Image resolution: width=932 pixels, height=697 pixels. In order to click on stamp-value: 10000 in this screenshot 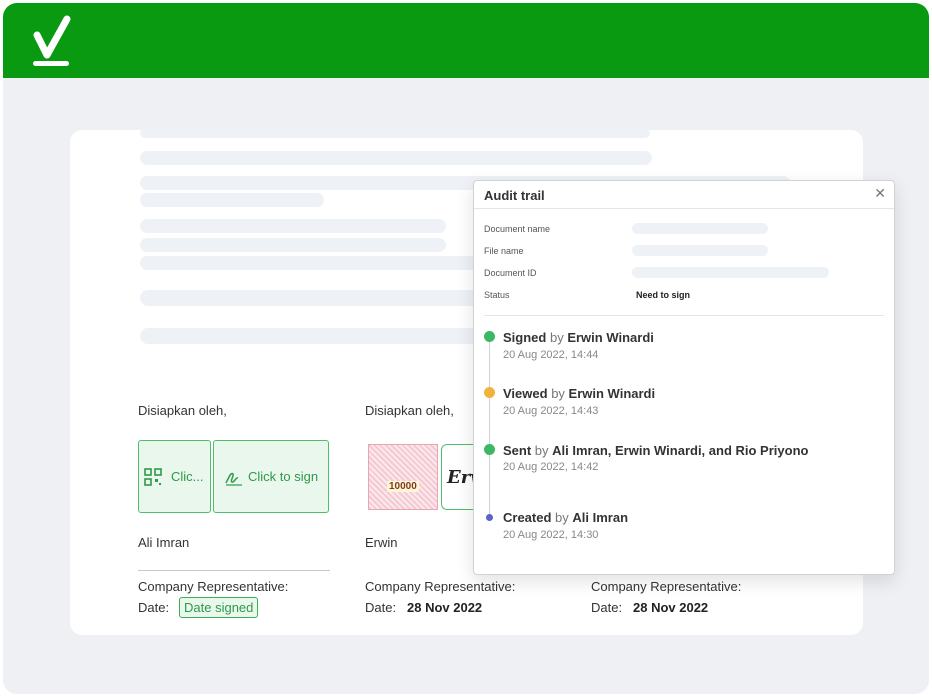, I will do `click(403, 486)`.